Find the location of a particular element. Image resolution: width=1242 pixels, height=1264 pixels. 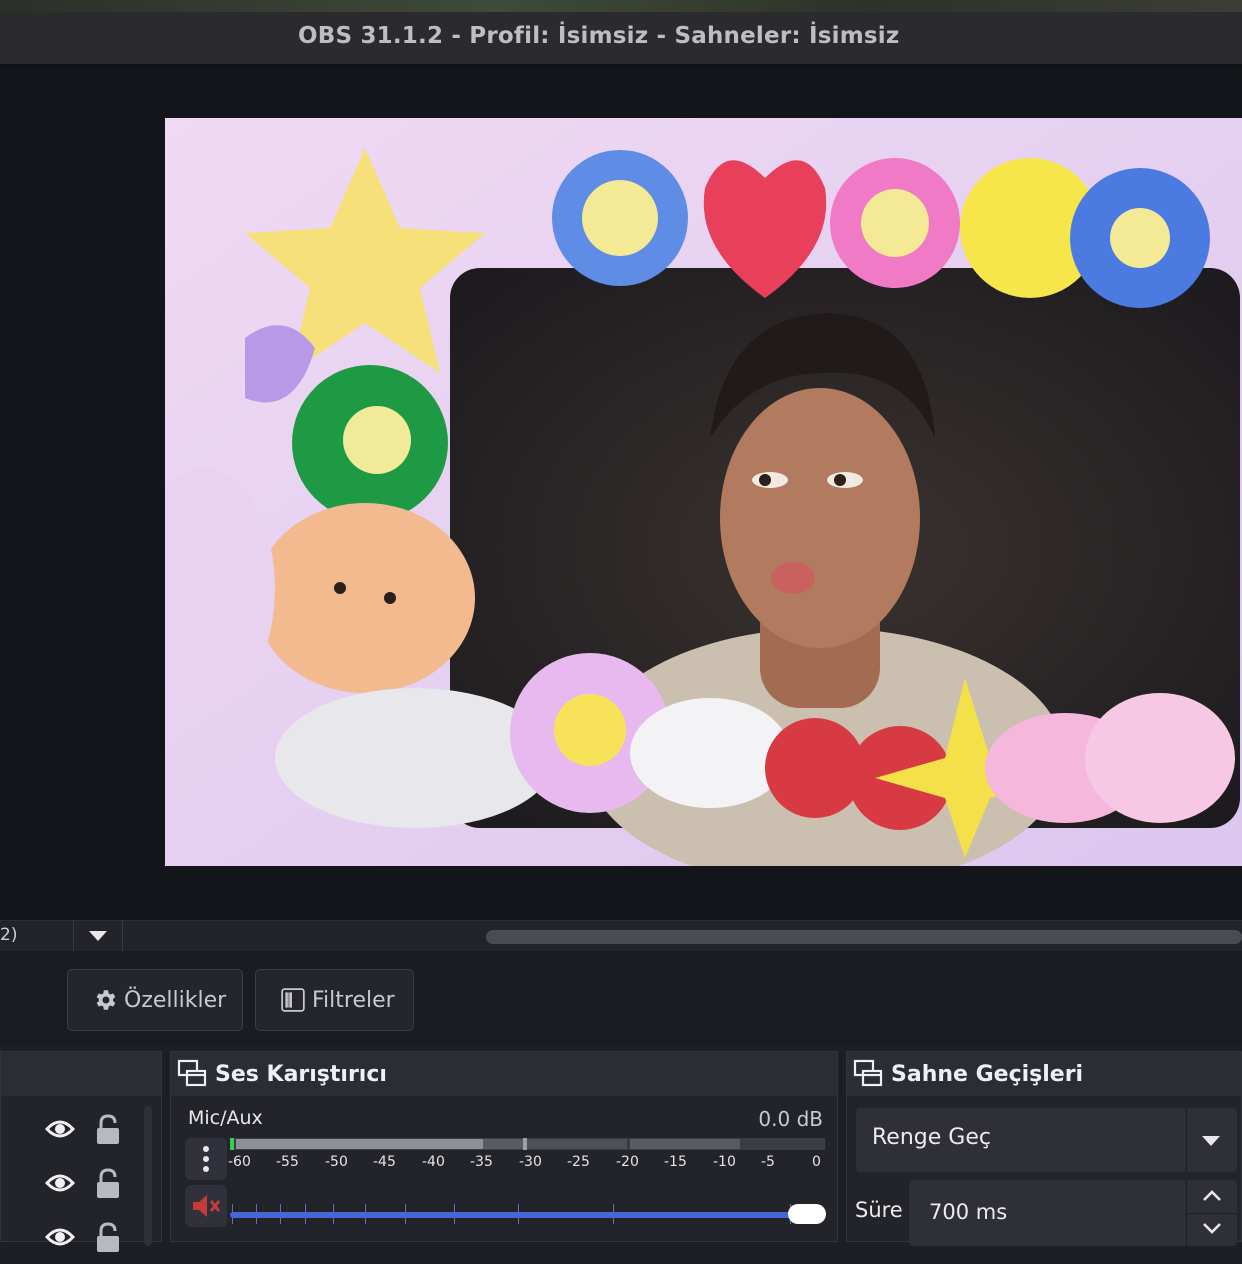

scale-label: 0 is located at coordinates (816, 1162).